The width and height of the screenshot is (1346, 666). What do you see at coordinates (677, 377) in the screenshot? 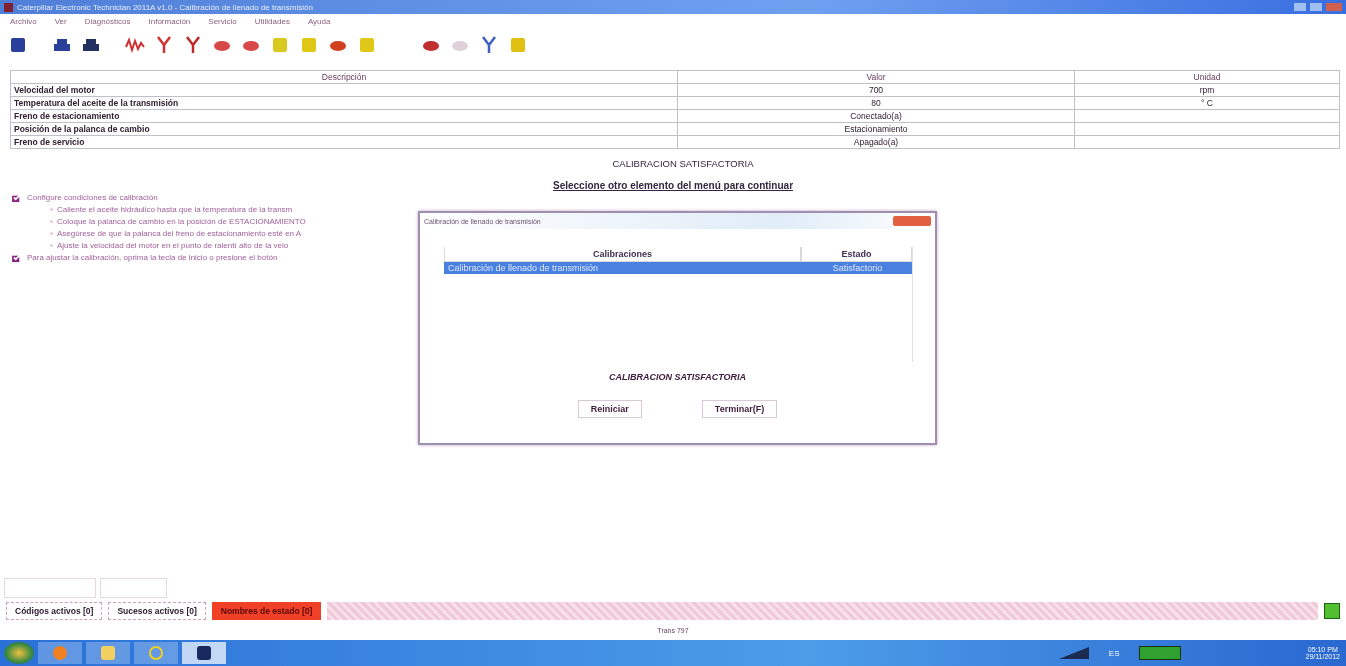
I see `result-message: CALIBRACION SATISFACTORIA` at bounding box center [677, 377].